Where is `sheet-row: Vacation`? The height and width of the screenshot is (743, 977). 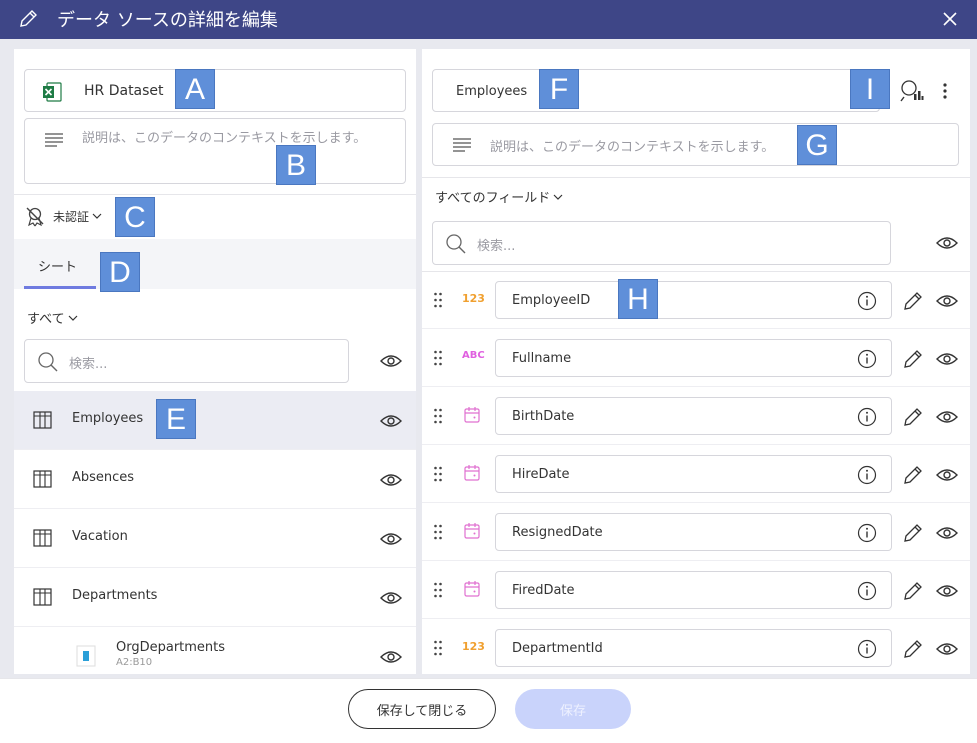 sheet-row: Vacation is located at coordinates (215, 538).